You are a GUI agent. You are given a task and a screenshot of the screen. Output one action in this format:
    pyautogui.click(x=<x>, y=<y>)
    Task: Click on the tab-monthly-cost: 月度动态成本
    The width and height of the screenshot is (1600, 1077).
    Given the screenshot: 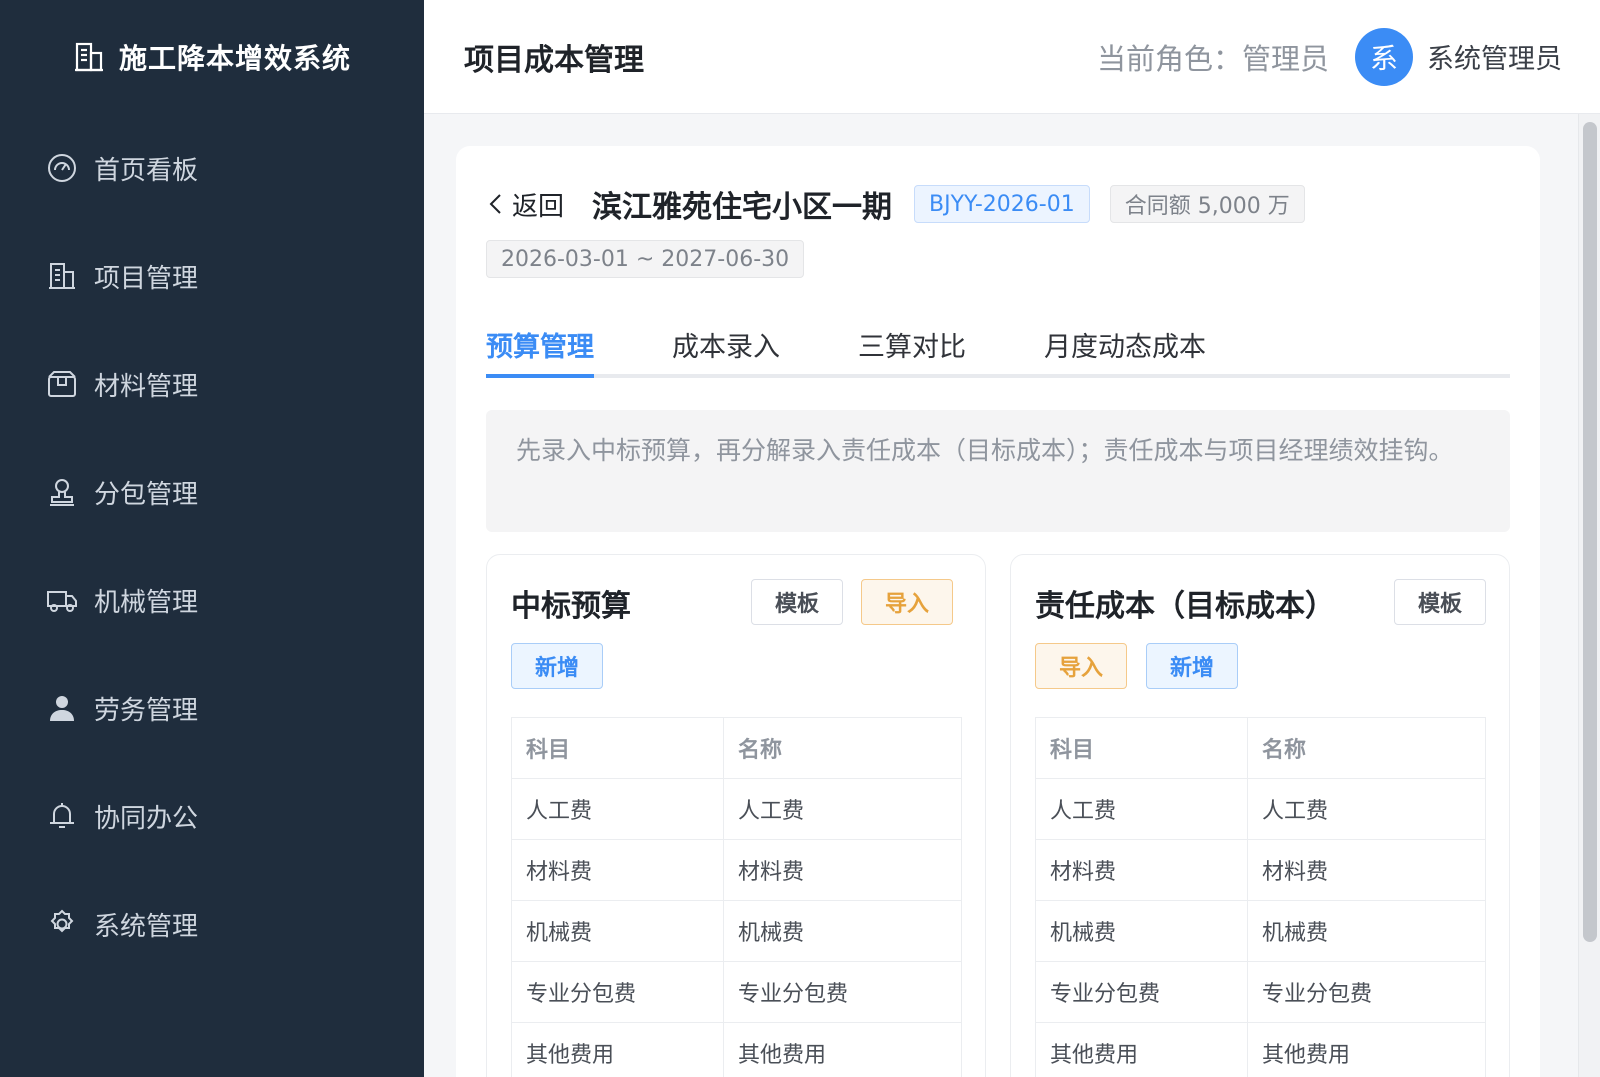 What is the action you would take?
    pyautogui.click(x=1125, y=344)
    